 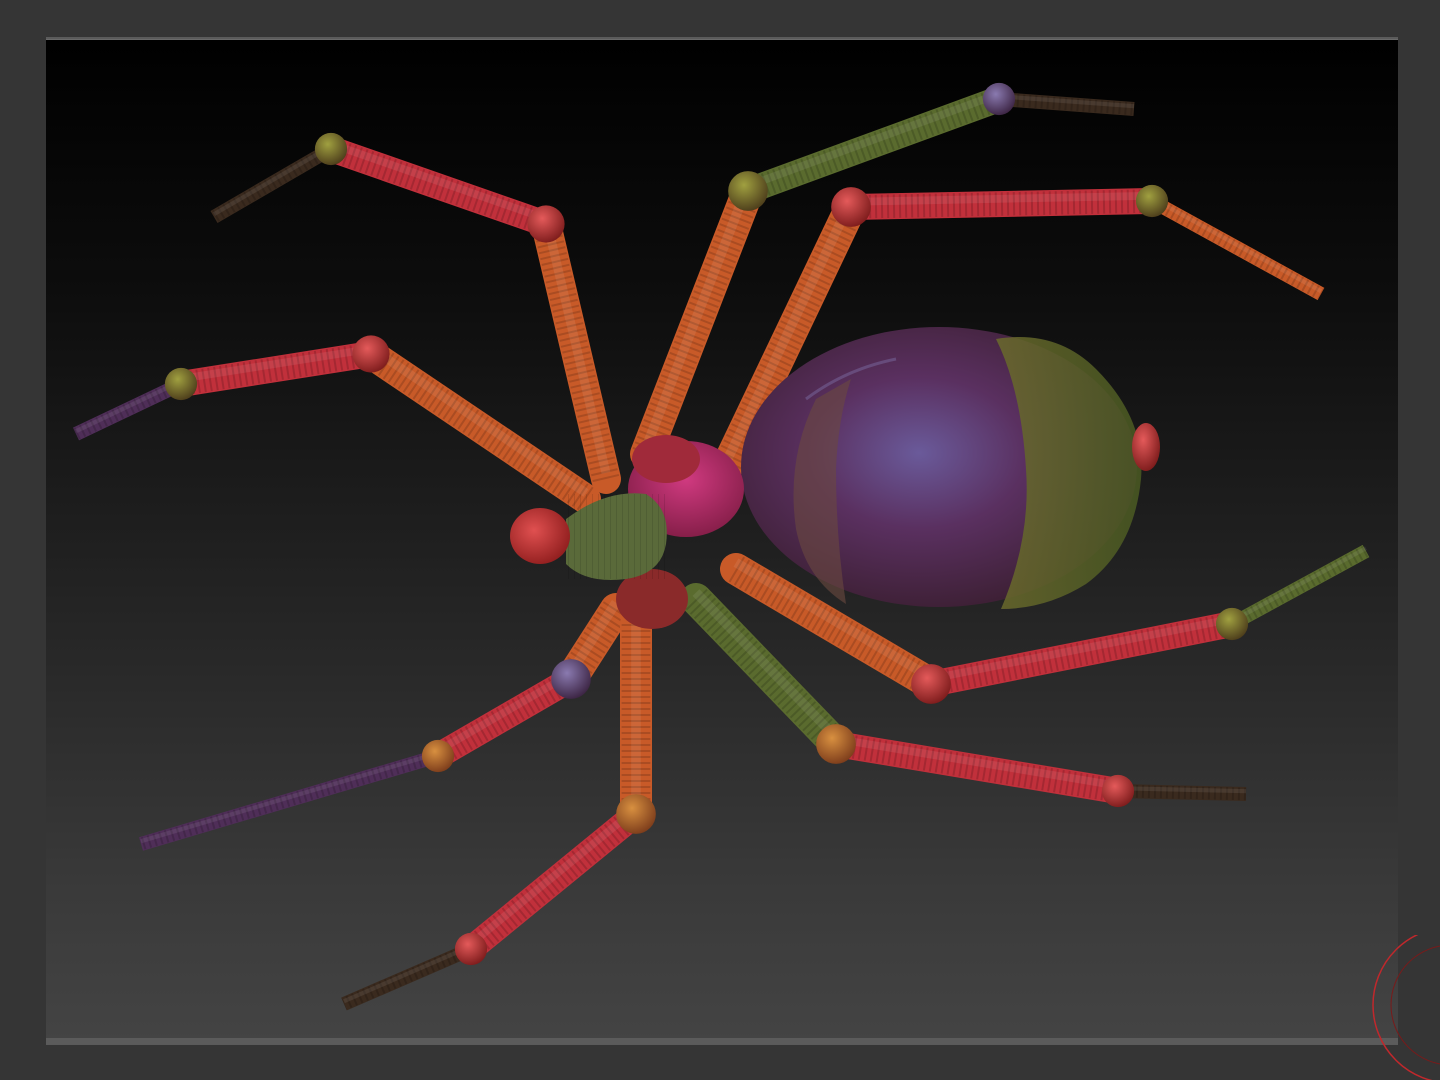 I want to click on leg-mid-left-lower, so click(x=385, y=722).